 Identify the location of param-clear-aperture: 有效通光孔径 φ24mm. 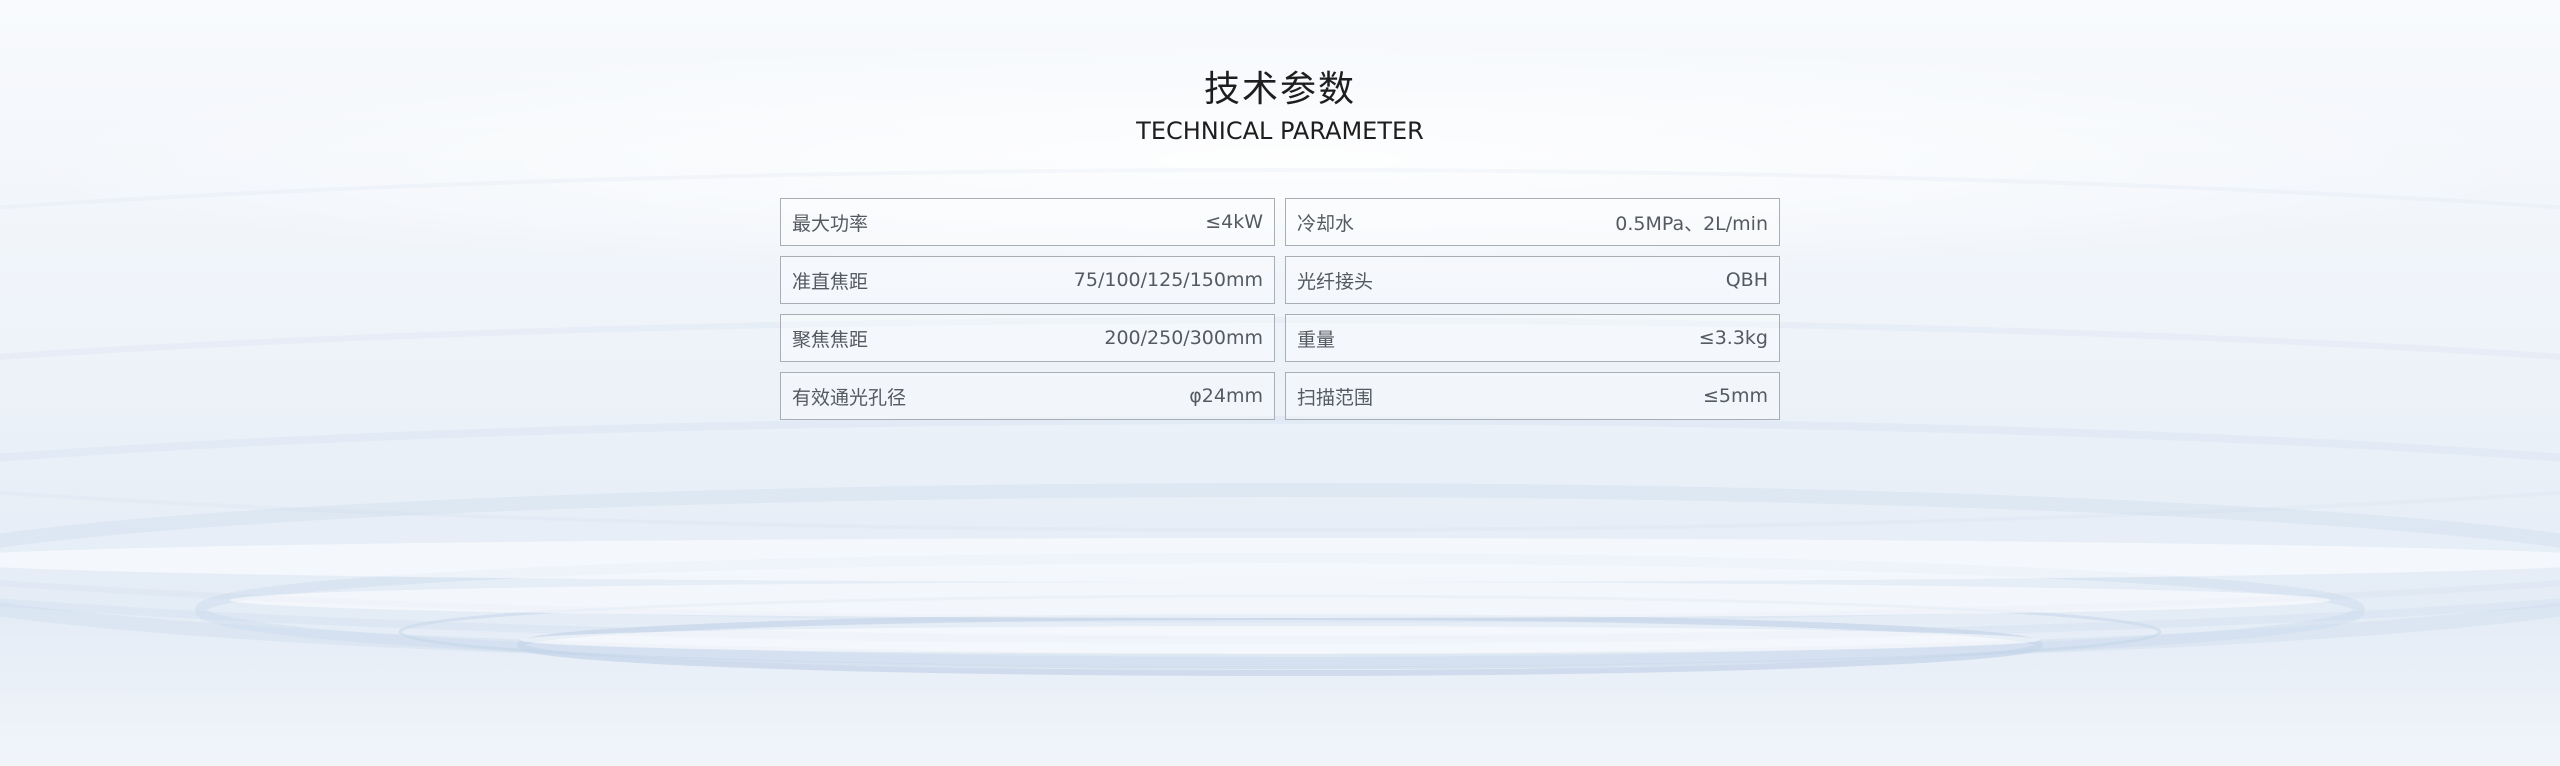
(1027, 396).